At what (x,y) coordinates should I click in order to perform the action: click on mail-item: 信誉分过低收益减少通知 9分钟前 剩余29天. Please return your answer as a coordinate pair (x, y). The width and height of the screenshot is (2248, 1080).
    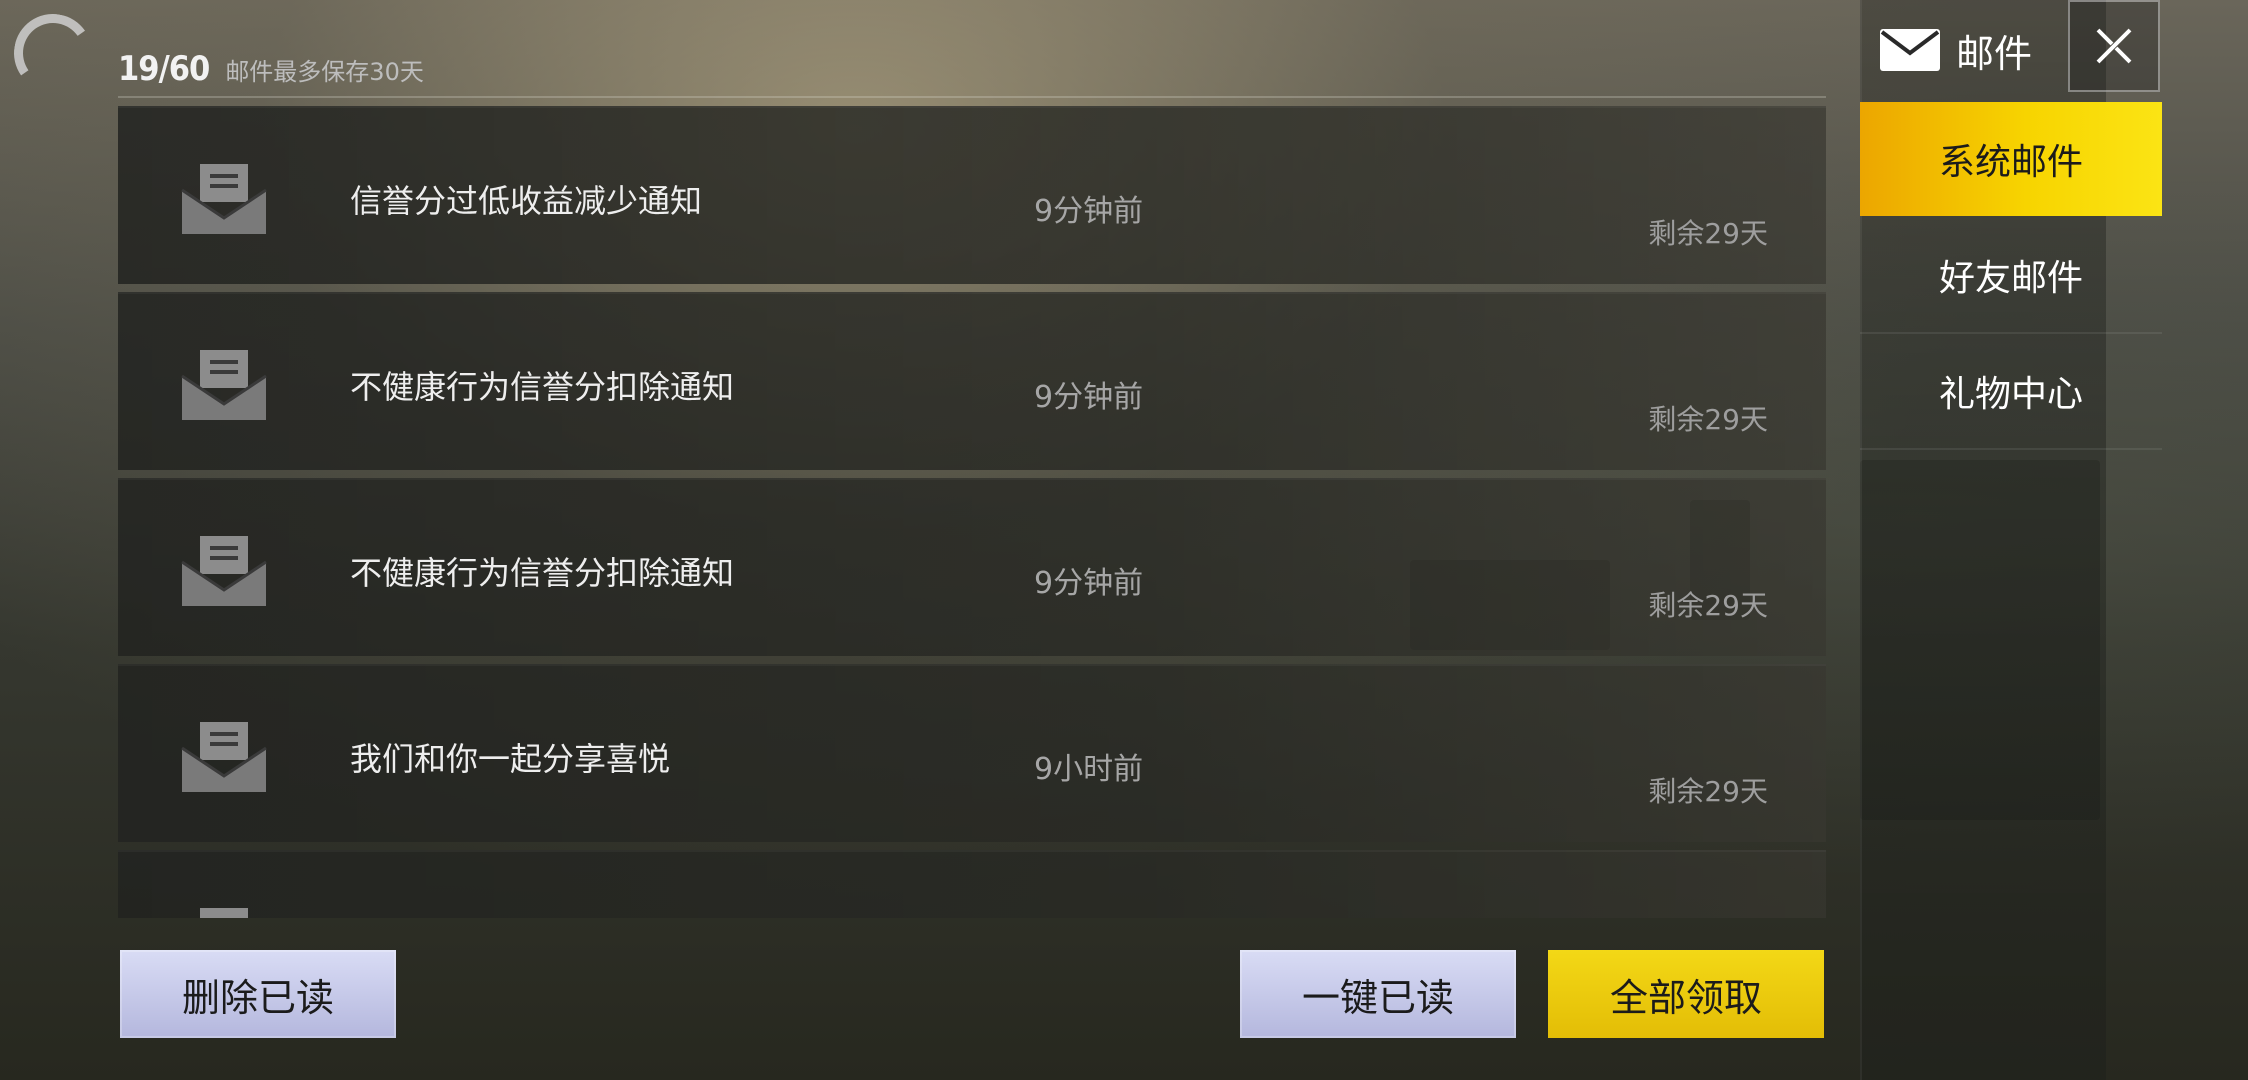
    Looking at the image, I should click on (972, 195).